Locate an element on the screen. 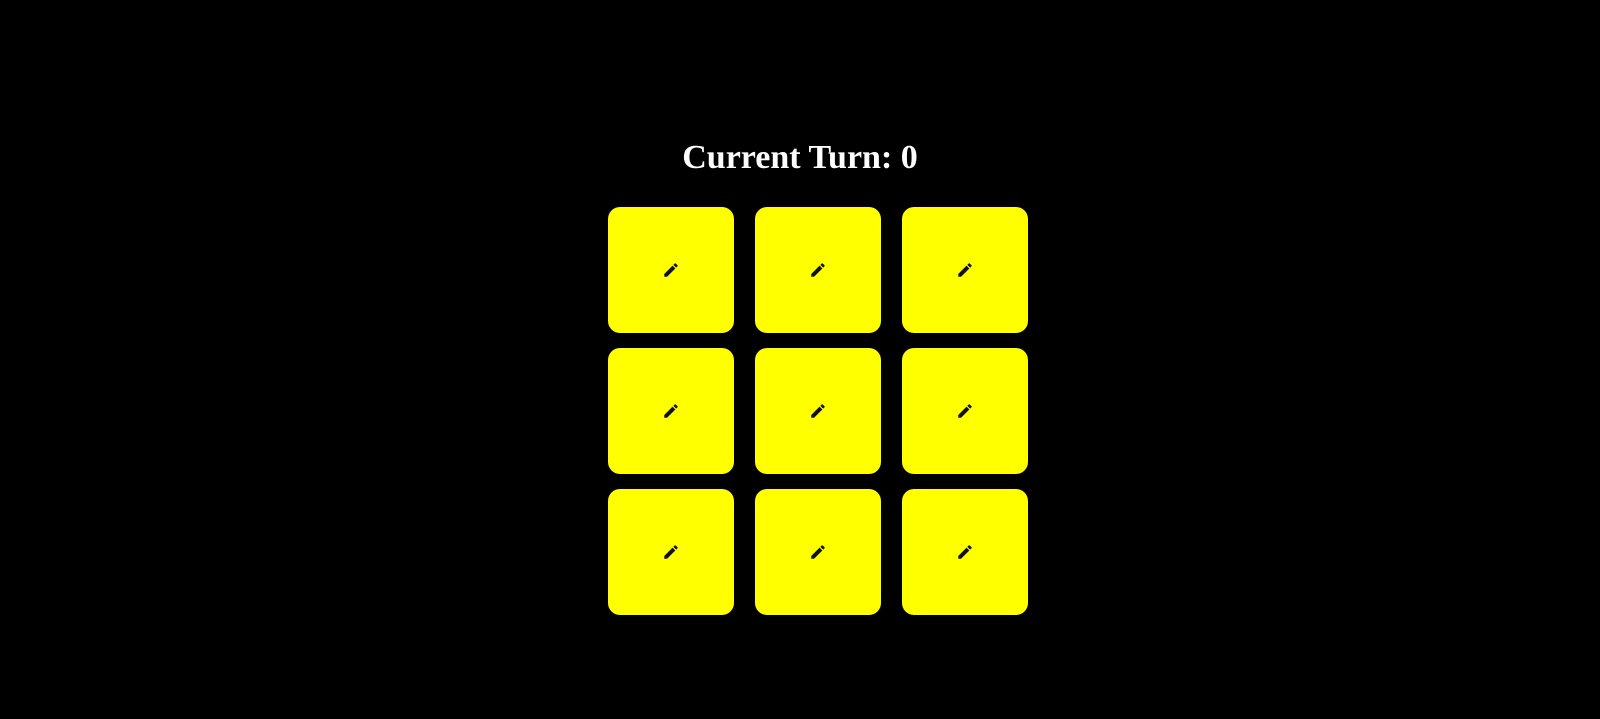  game-board is located at coordinates (818, 411).